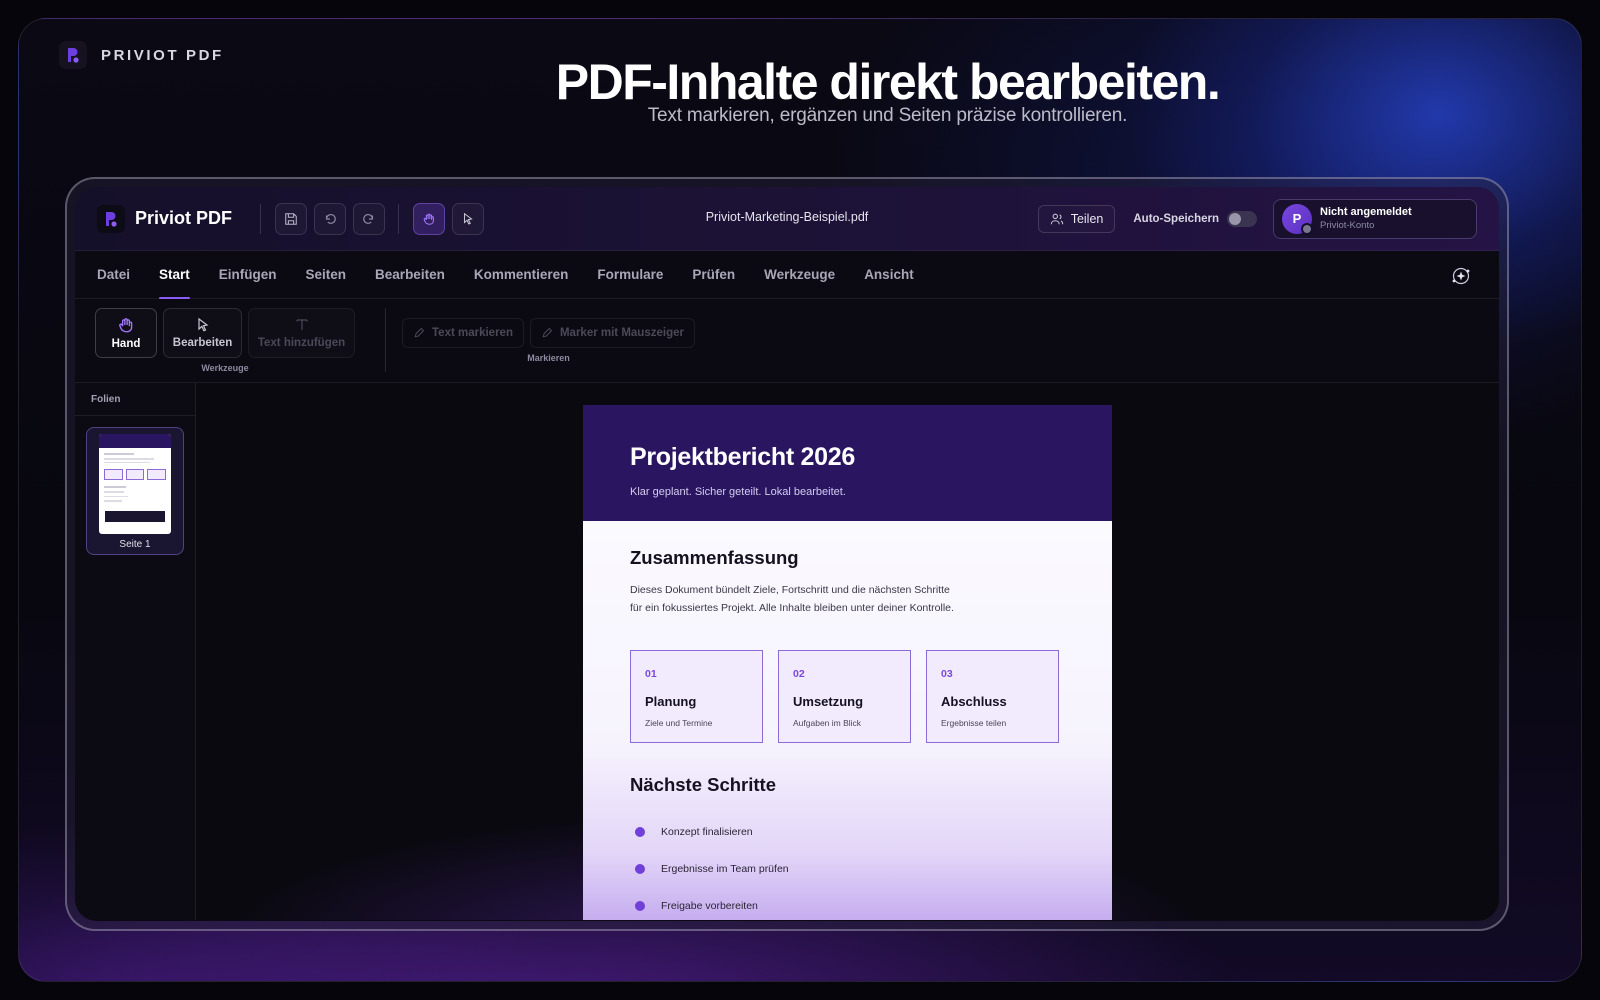 The height and width of the screenshot is (1000, 1600). I want to click on undo-button, so click(330, 218).